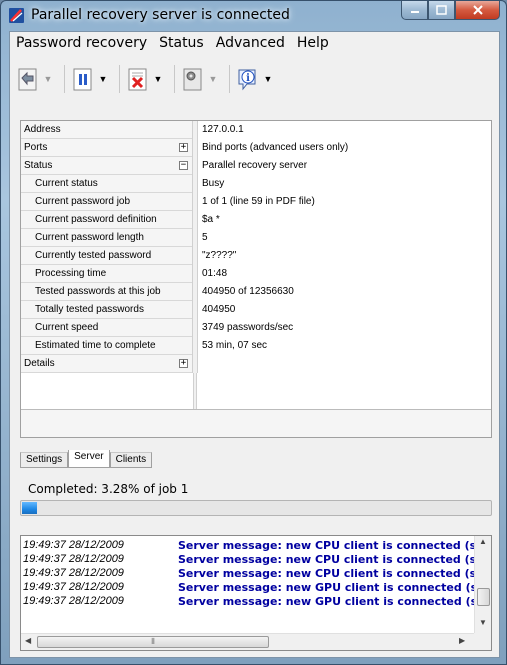  What do you see at coordinates (213, 79) in the screenshot?
I see `settings-dropdown-icon: ▼` at bounding box center [213, 79].